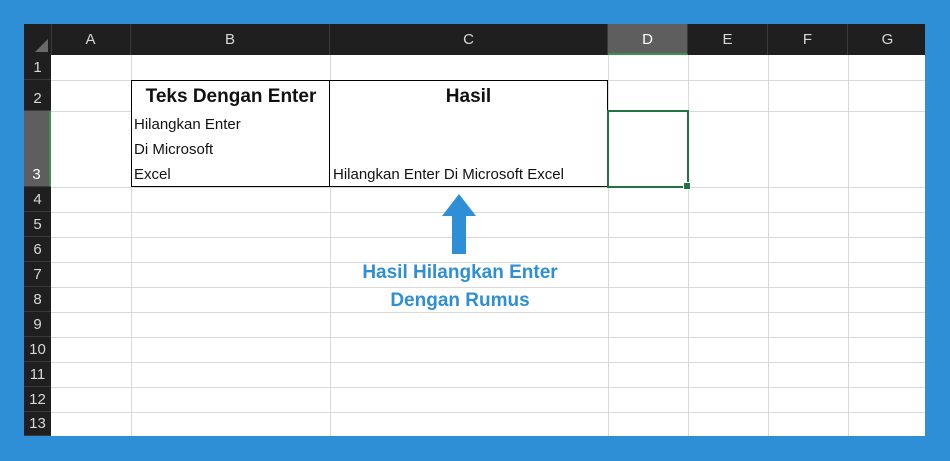  What do you see at coordinates (174, 149) in the screenshot?
I see `cell-b3-line-2: Di Microsoft` at bounding box center [174, 149].